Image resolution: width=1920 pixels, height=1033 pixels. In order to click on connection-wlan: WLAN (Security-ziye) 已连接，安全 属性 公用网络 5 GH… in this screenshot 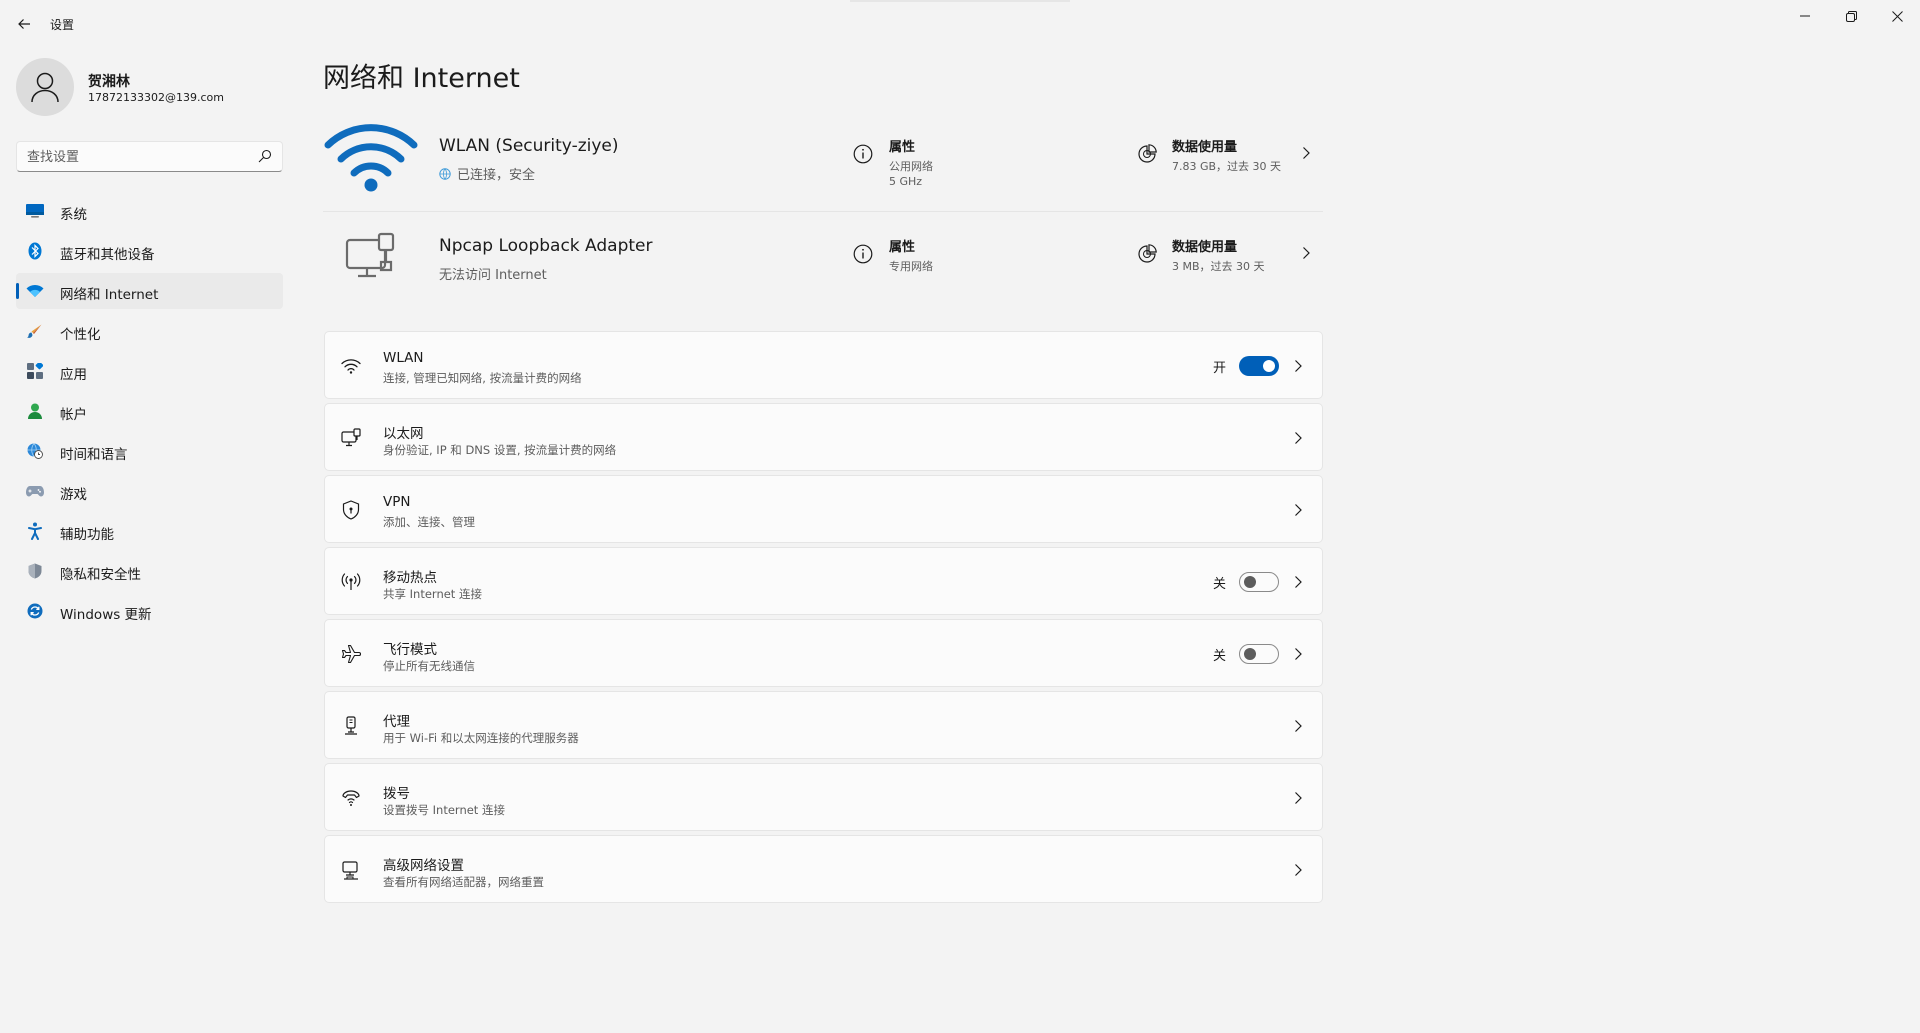, I will do `click(823, 162)`.